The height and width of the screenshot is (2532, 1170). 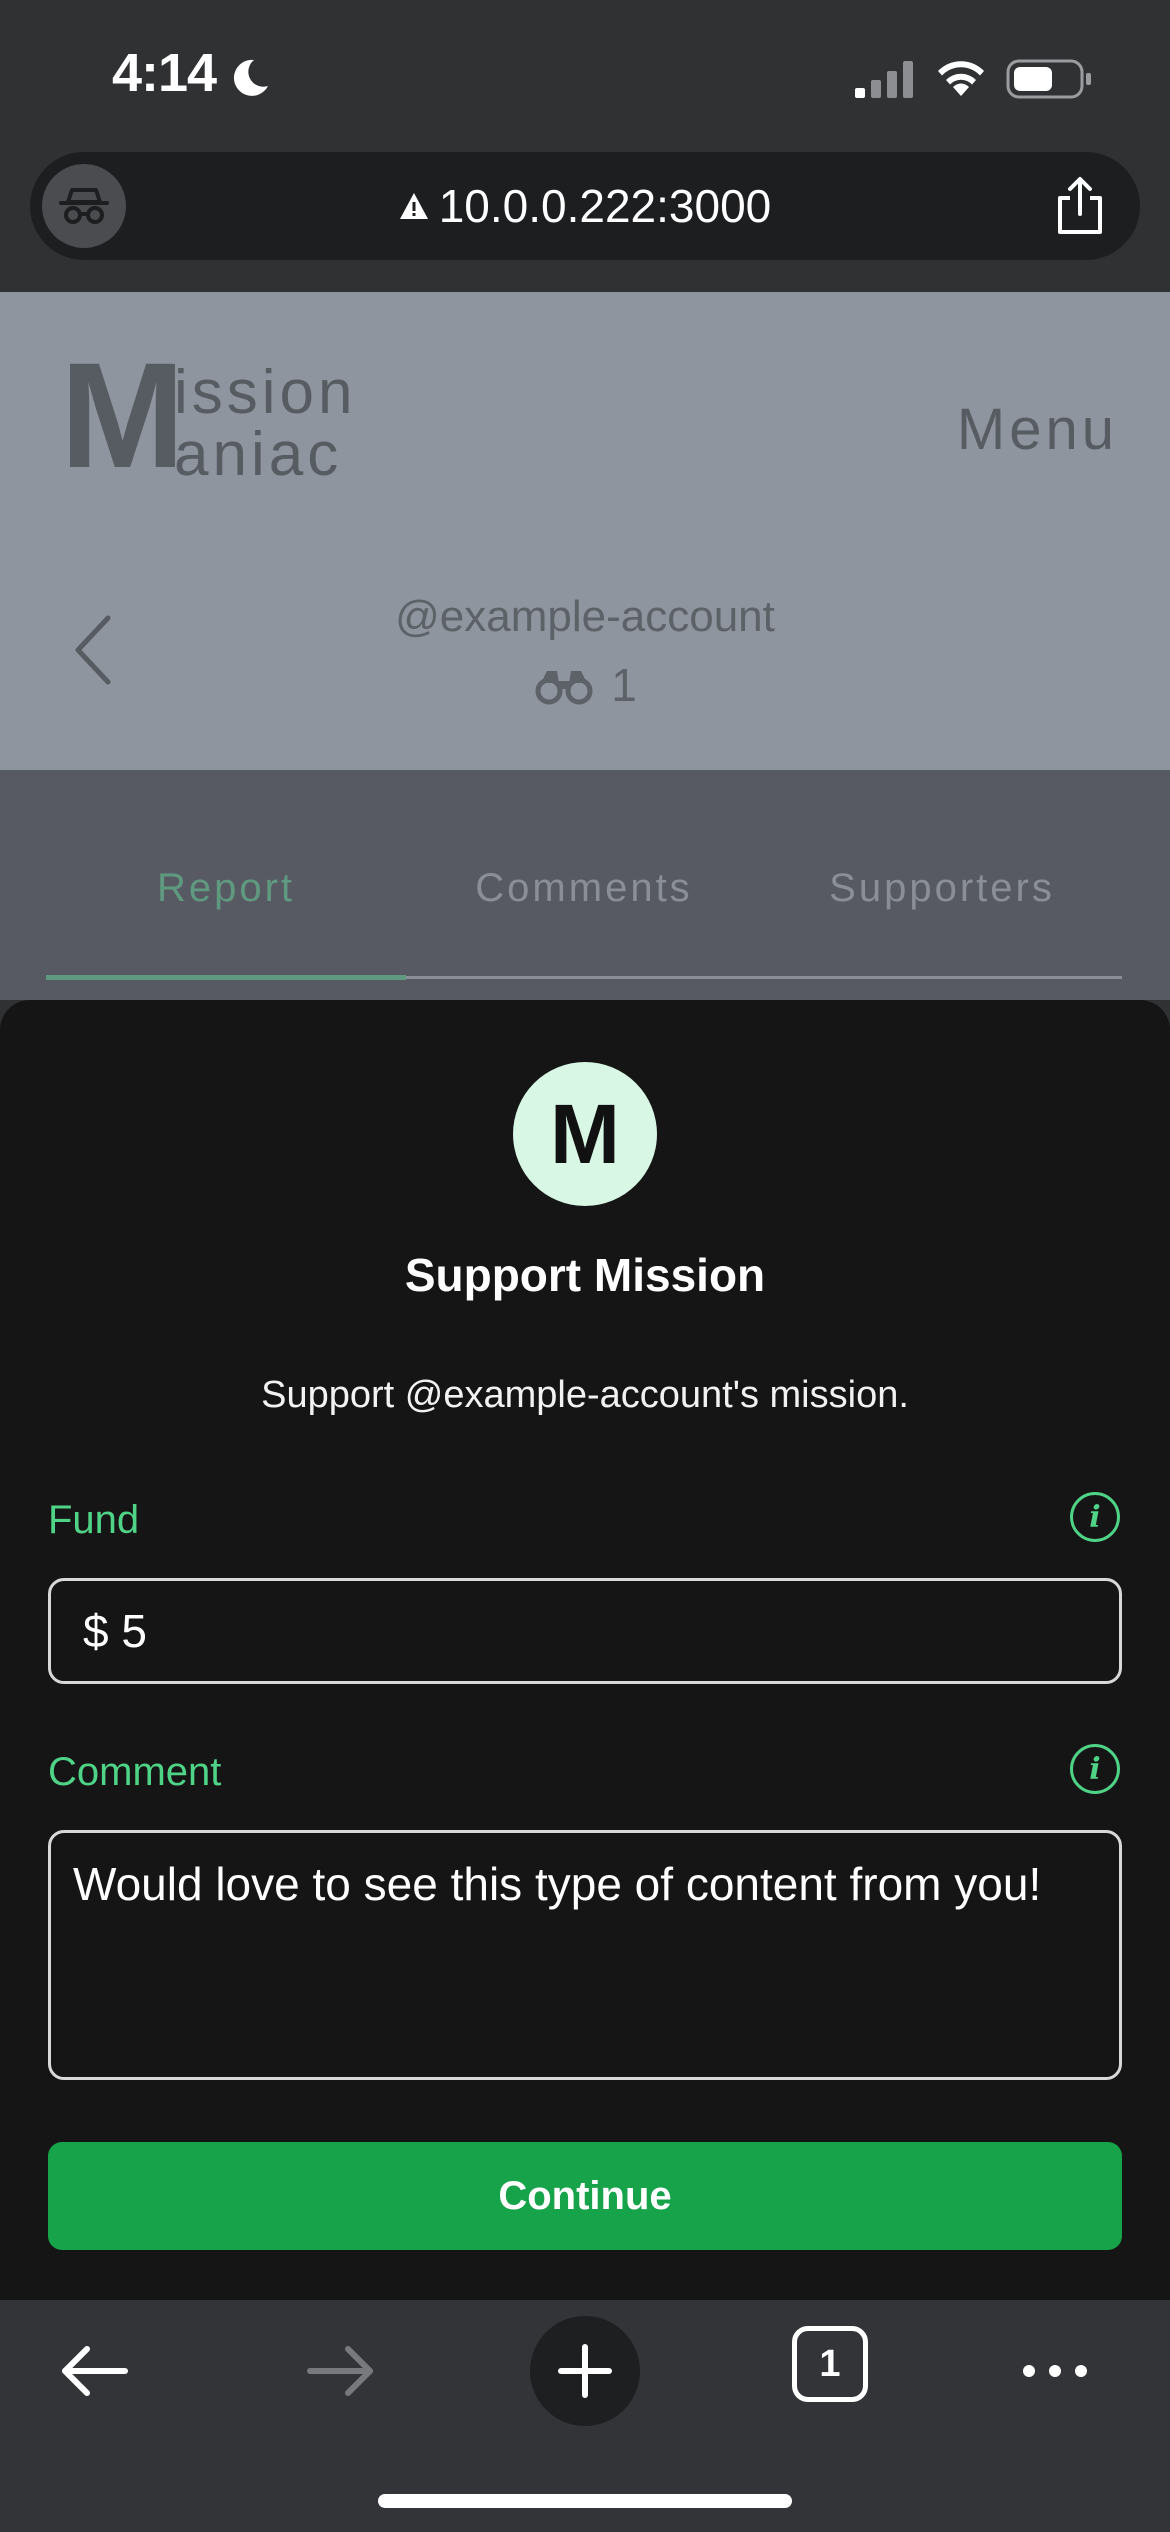 What do you see at coordinates (585, 2196) in the screenshot?
I see `continue-button: Continue` at bounding box center [585, 2196].